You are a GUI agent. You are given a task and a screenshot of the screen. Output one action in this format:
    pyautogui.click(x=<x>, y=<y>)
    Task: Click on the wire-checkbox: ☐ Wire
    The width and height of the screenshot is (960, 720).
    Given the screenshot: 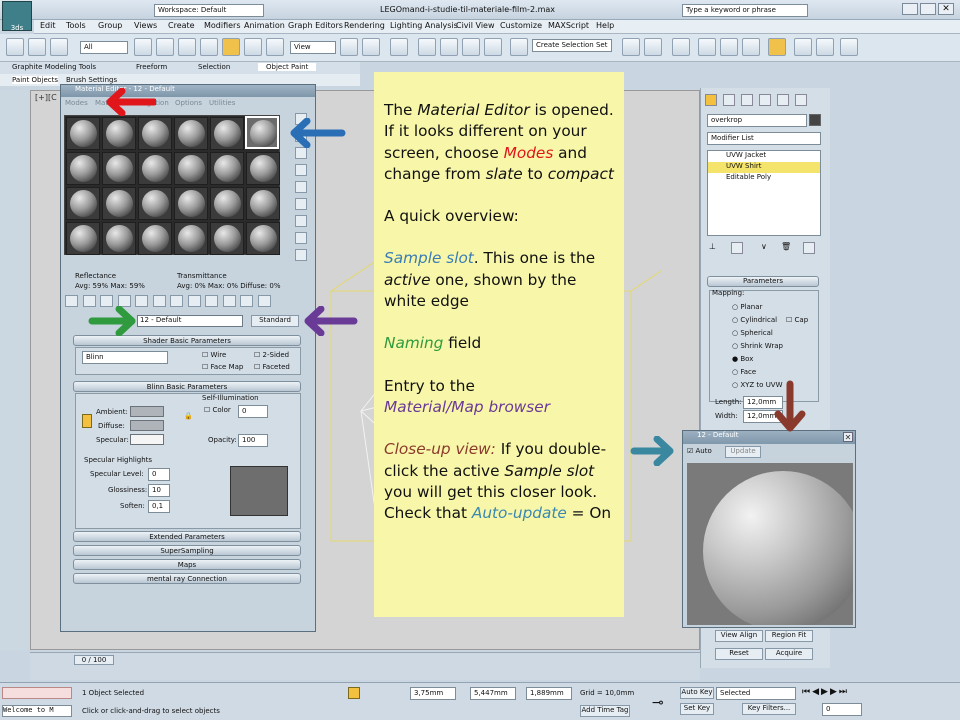 What is the action you would take?
    pyautogui.click(x=214, y=355)
    